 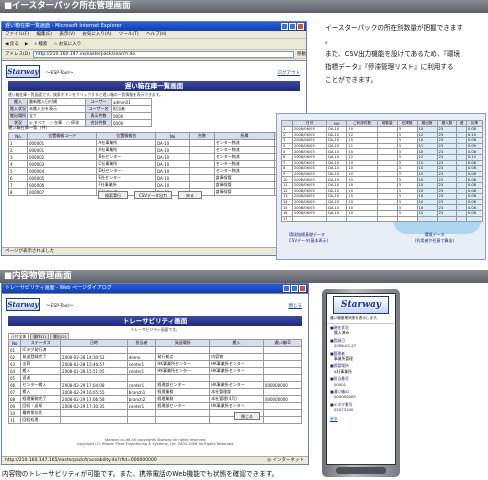 What do you see at coordinates (154, 185) in the screenshot?
I see `table-row: 7000006F社事業所DA-10倉庫保管1` at bounding box center [154, 185].